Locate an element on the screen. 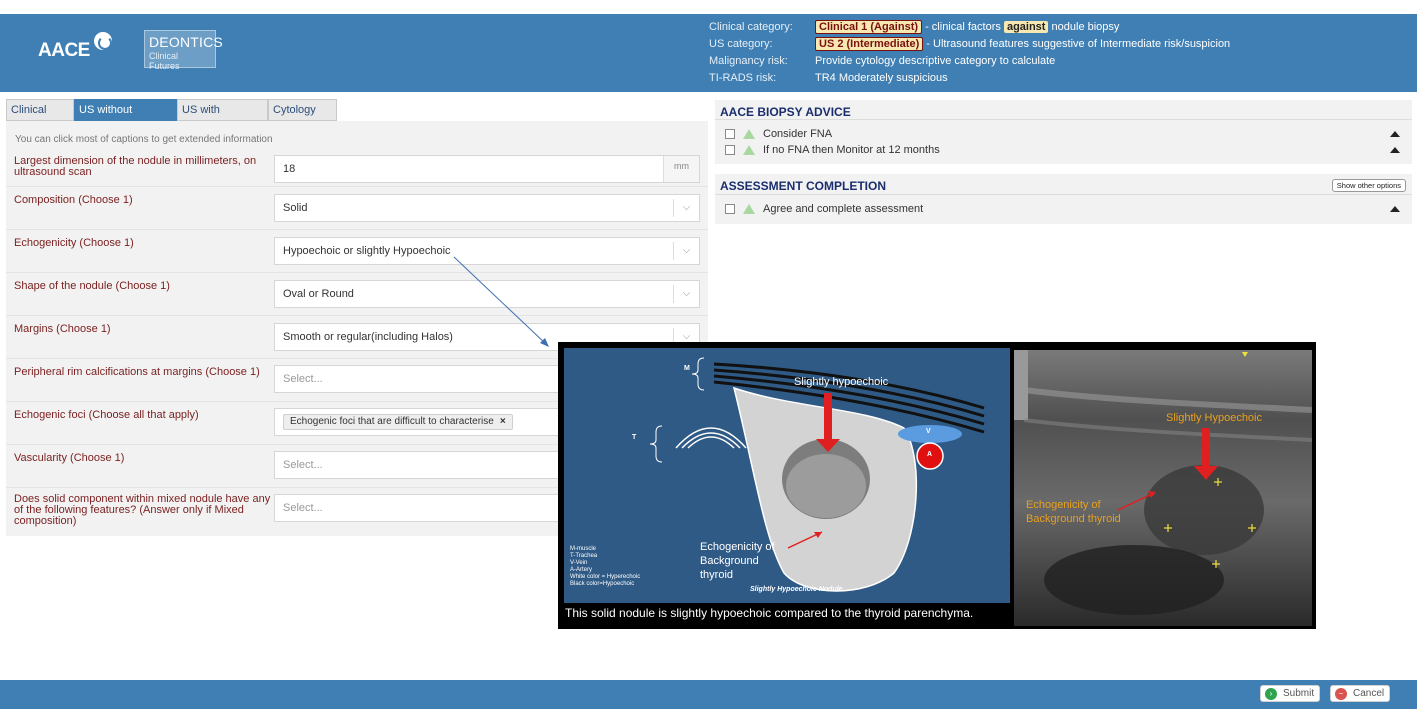  label-artery: A is located at coordinates (930, 454).